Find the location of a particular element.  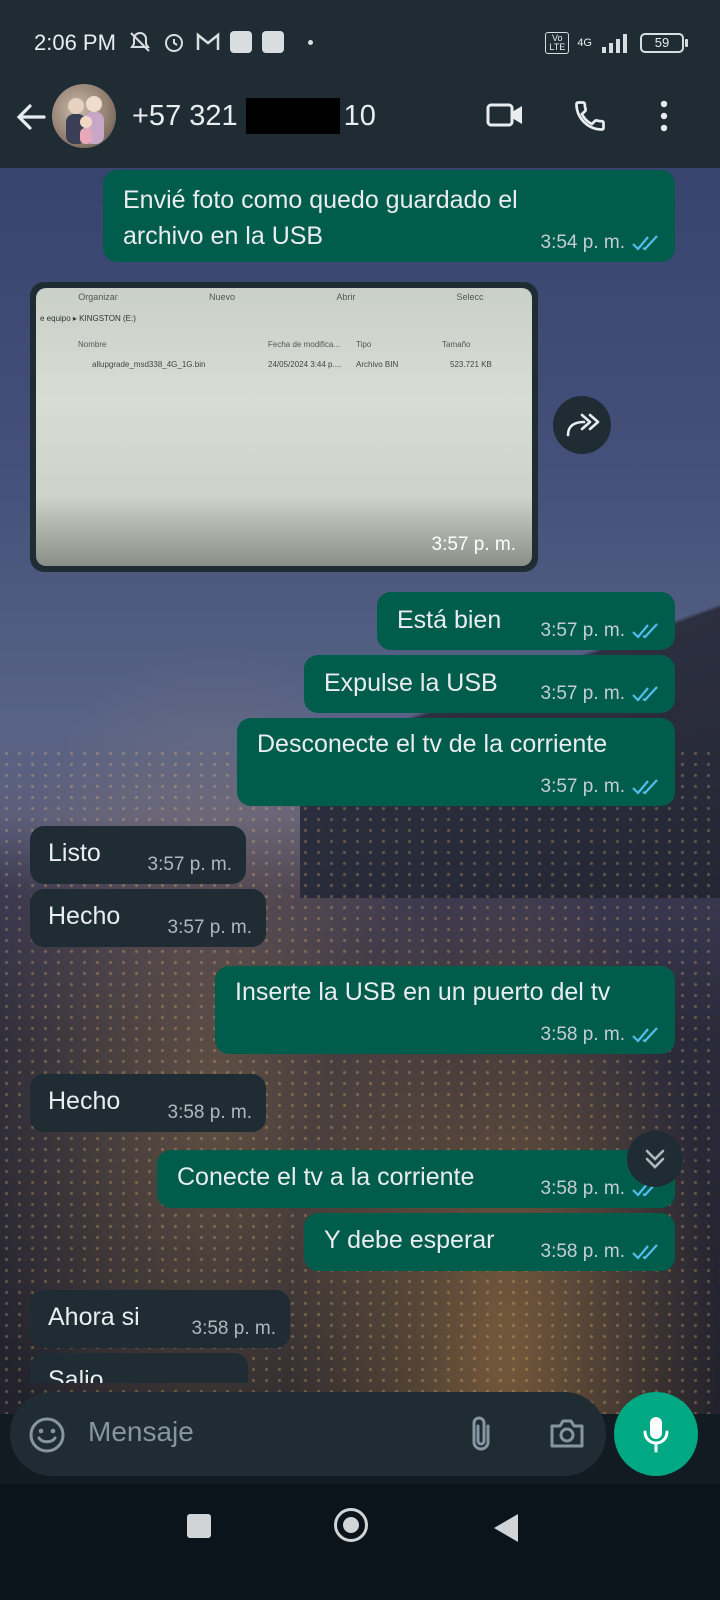

message-text: Y debe esperar is located at coordinates (409, 1240).